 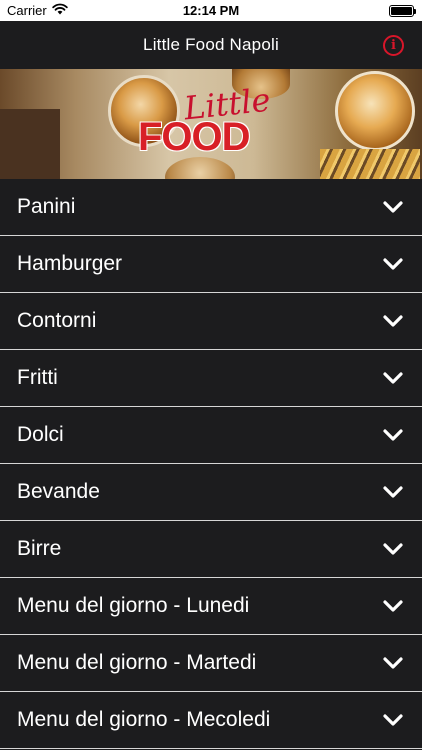 What do you see at coordinates (211, 264) in the screenshot?
I see `menu-item-hamburger: Hamburger` at bounding box center [211, 264].